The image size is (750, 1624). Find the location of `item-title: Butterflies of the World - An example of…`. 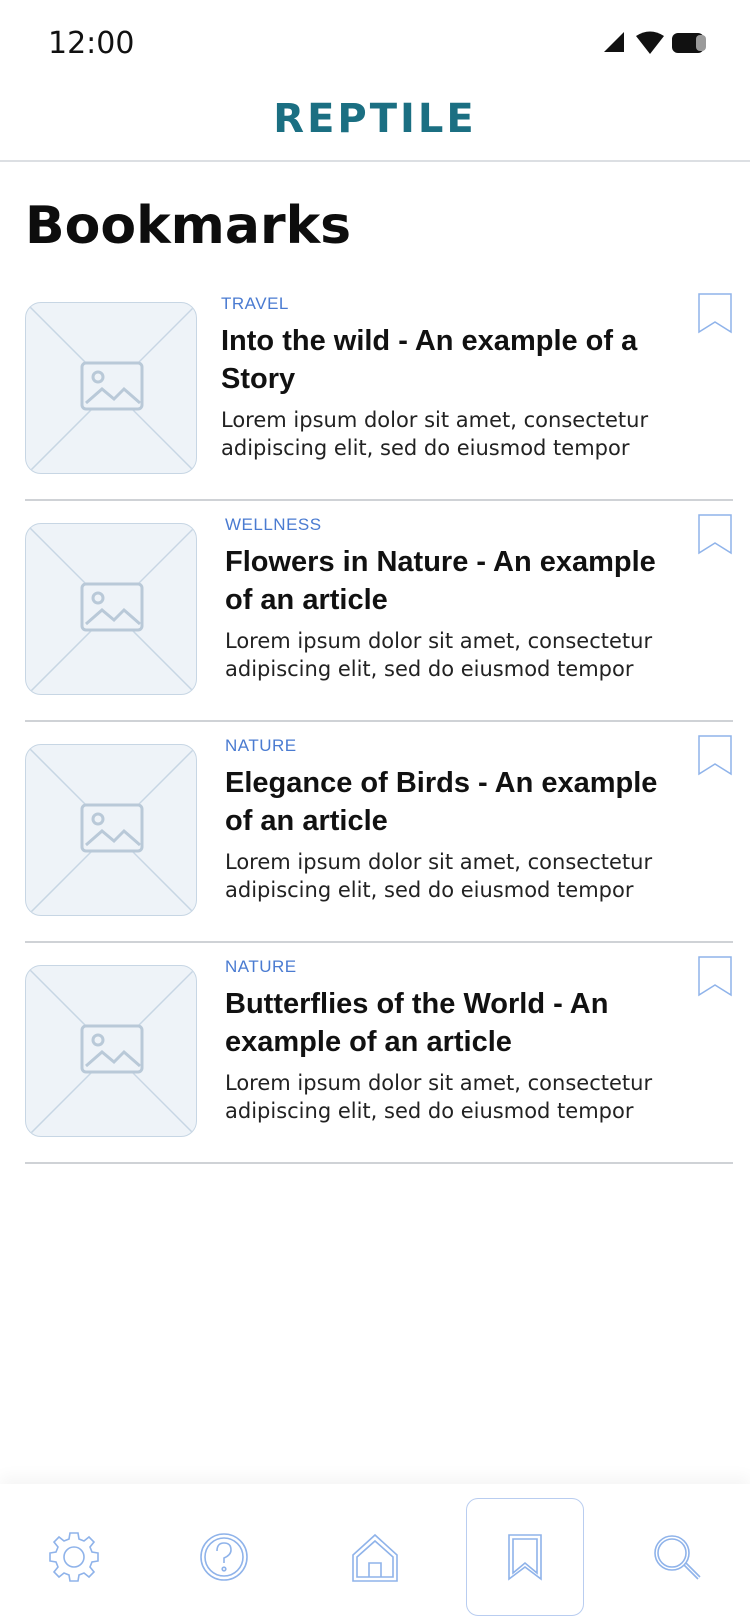

item-title: Butterflies of the World - An example of… is located at coordinates (445, 1023).